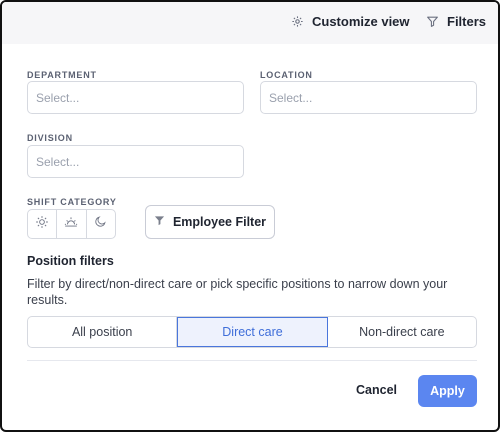 The height and width of the screenshot is (432, 500). I want to click on shift-day-button, so click(43, 224).